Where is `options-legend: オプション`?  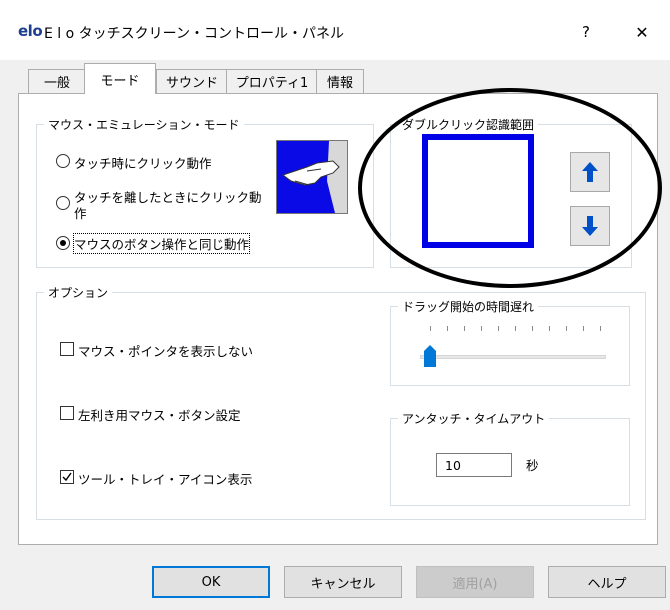
options-legend: オプション is located at coordinates (78, 292).